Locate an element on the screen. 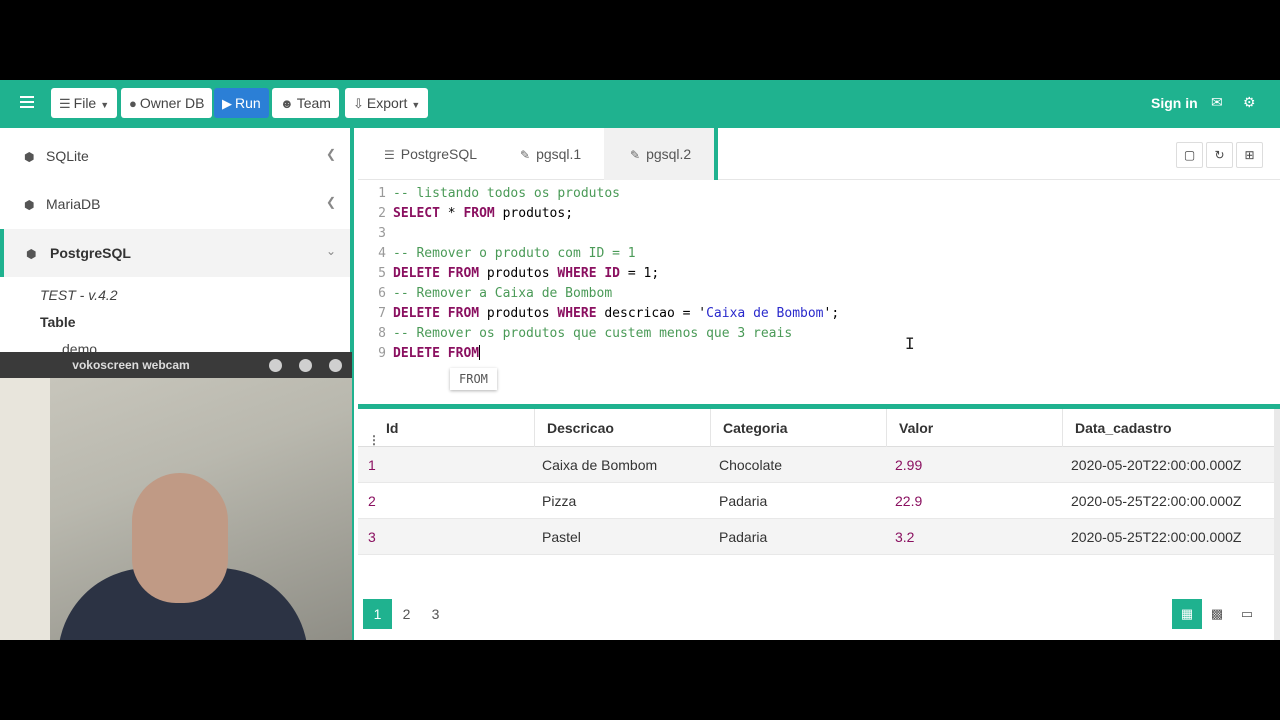 This screenshot has height=720, width=1280. version-label: TEST - v.4.2 is located at coordinates (79, 295).